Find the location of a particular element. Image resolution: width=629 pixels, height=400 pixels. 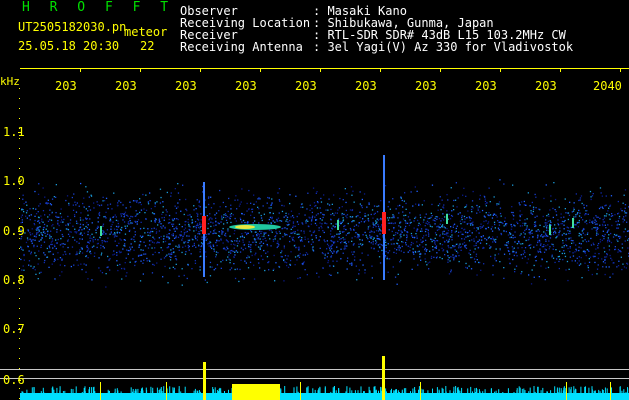

minor-echo is located at coordinates (447, 219).